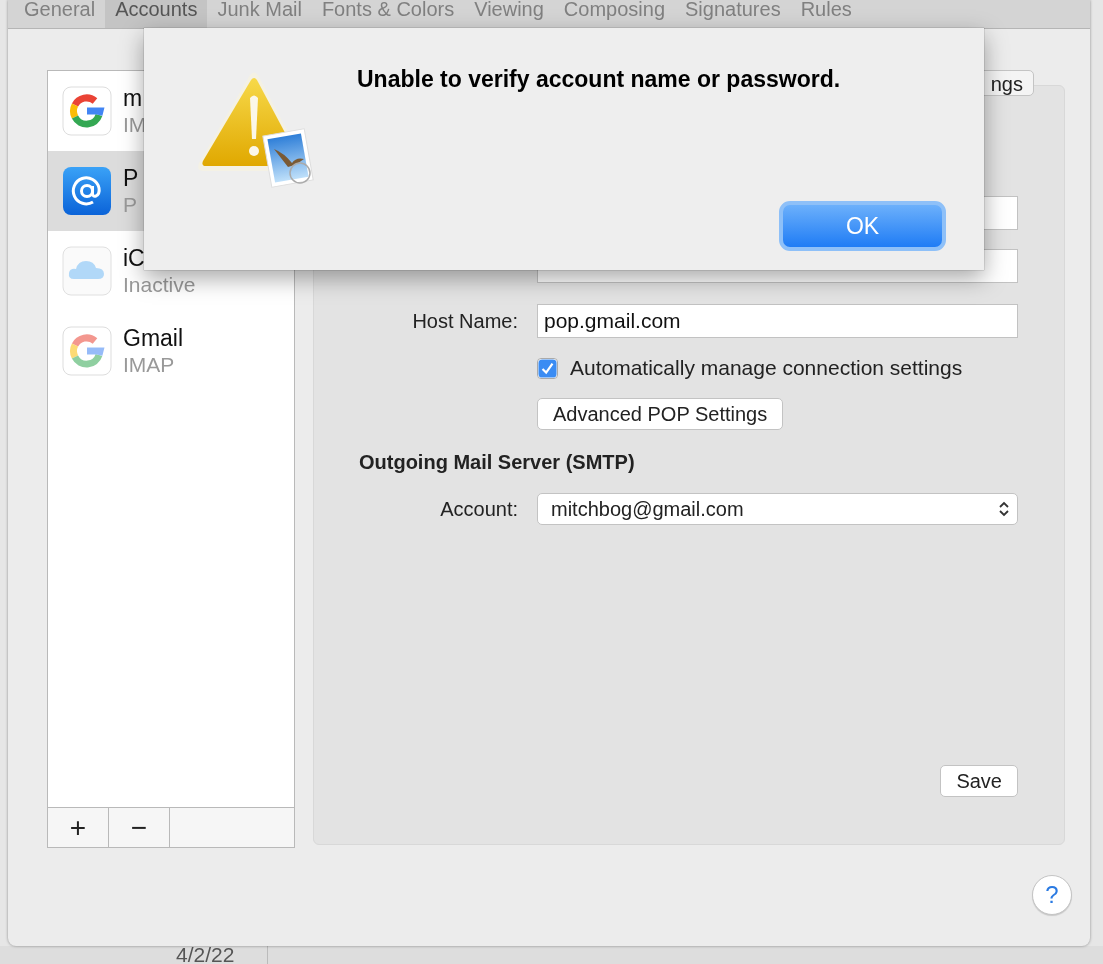 This screenshot has height=964, width=1103. What do you see at coordinates (156, 14) in the screenshot?
I see `preferences-tab: Accounts` at bounding box center [156, 14].